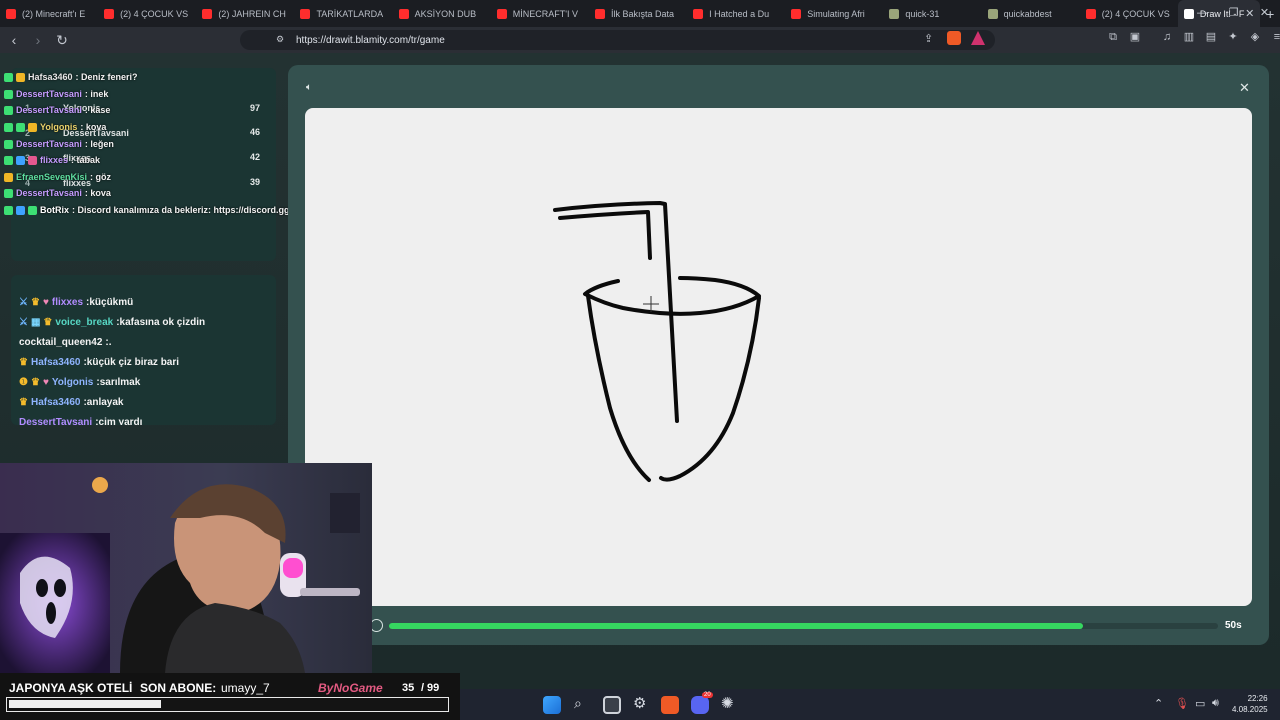 The height and width of the screenshot is (720, 1280). I want to click on chat-user: DessertTavsani, so click(49, 193).